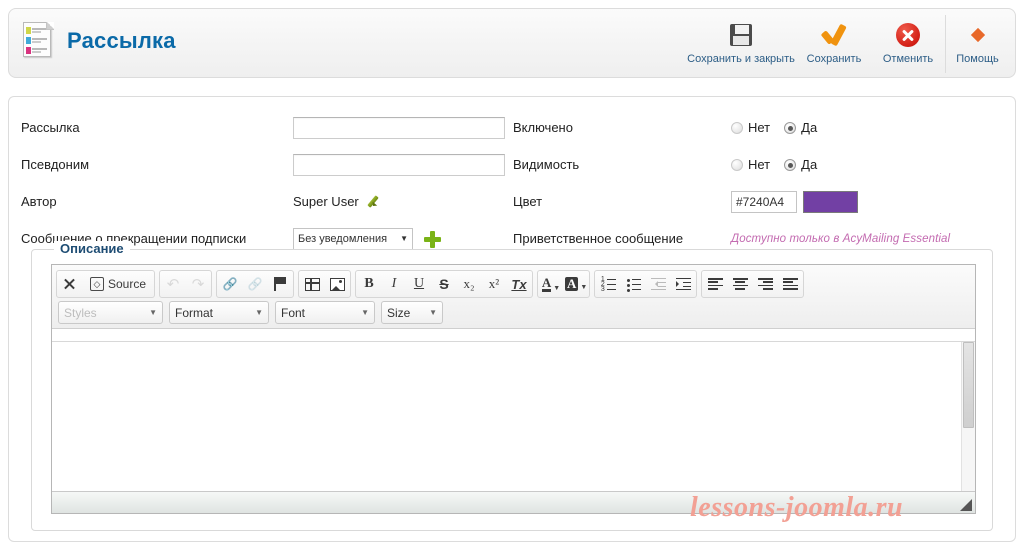  What do you see at coordinates (513, 502) in the screenshot?
I see `editor-status-bar` at bounding box center [513, 502].